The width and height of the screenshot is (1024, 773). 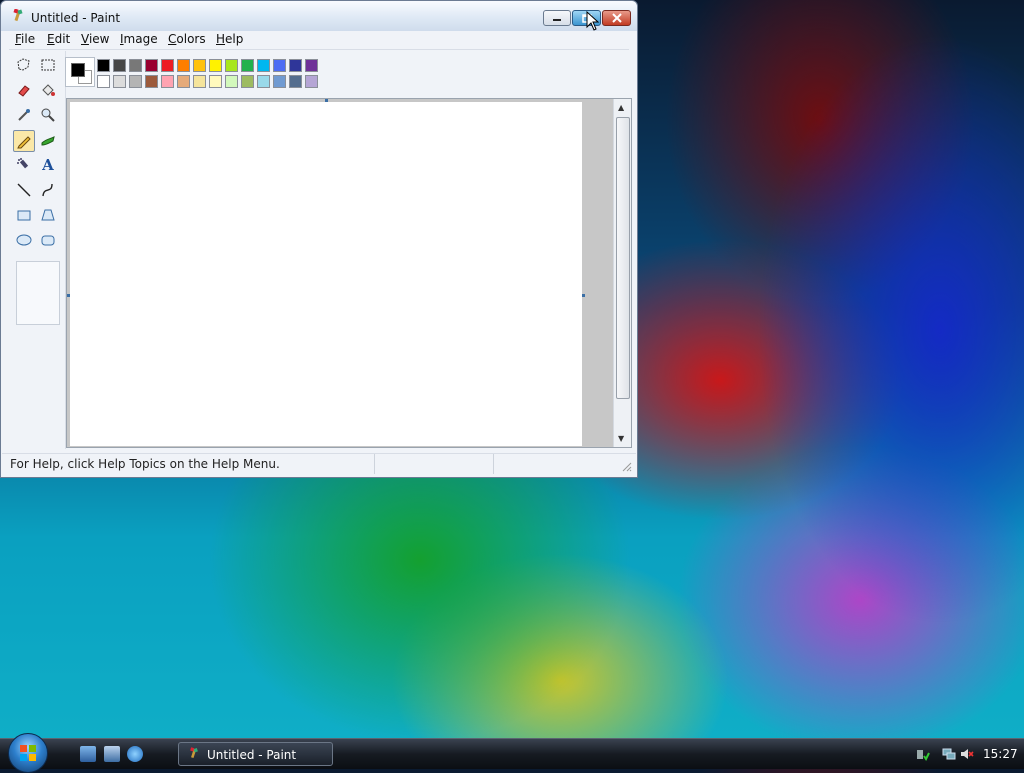 I want to click on tool-curve, so click(x=48, y=190).